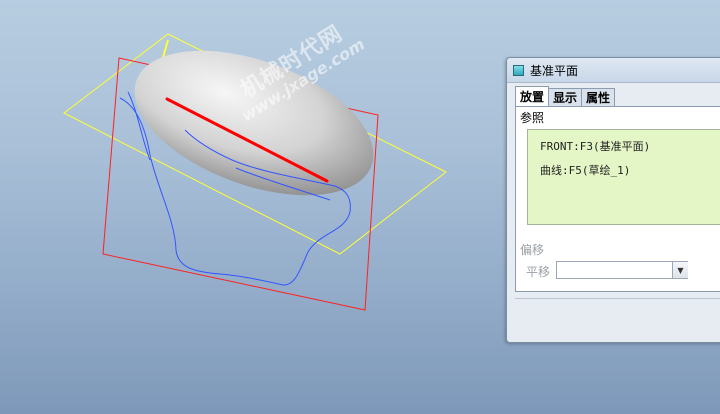  What do you see at coordinates (532, 250) in the screenshot?
I see `offset-label: 偏移` at bounding box center [532, 250].